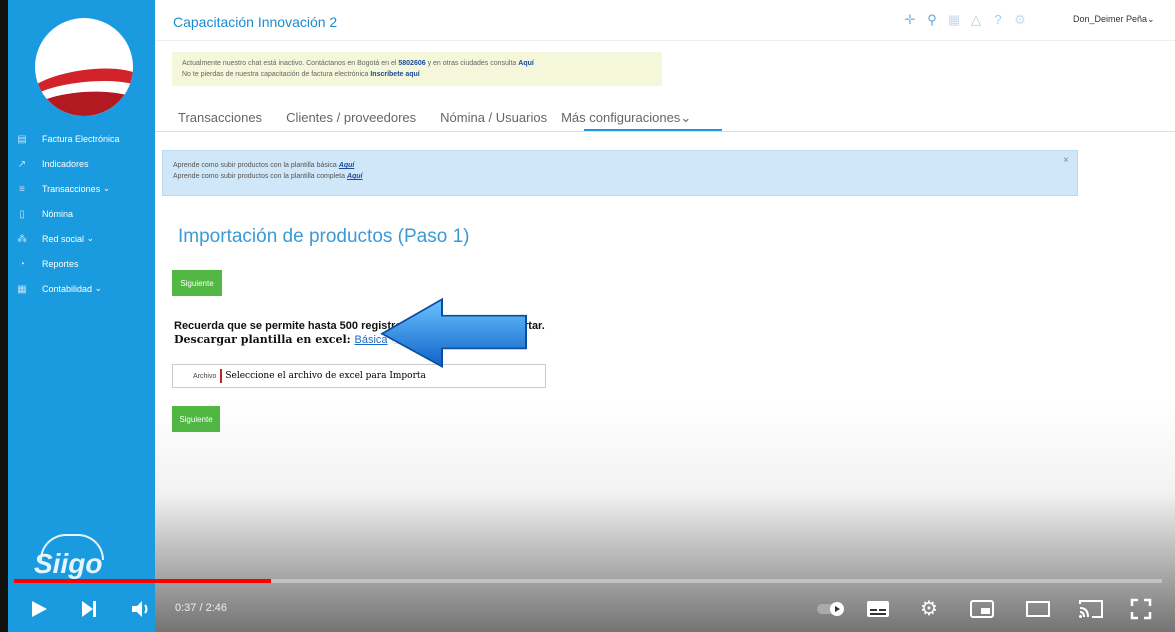 The height and width of the screenshot is (632, 1175). What do you see at coordinates (262, 339) in the screenshot?
I see `download-label: Descargar plantilla en excel:` at bounding box center [262, 339].